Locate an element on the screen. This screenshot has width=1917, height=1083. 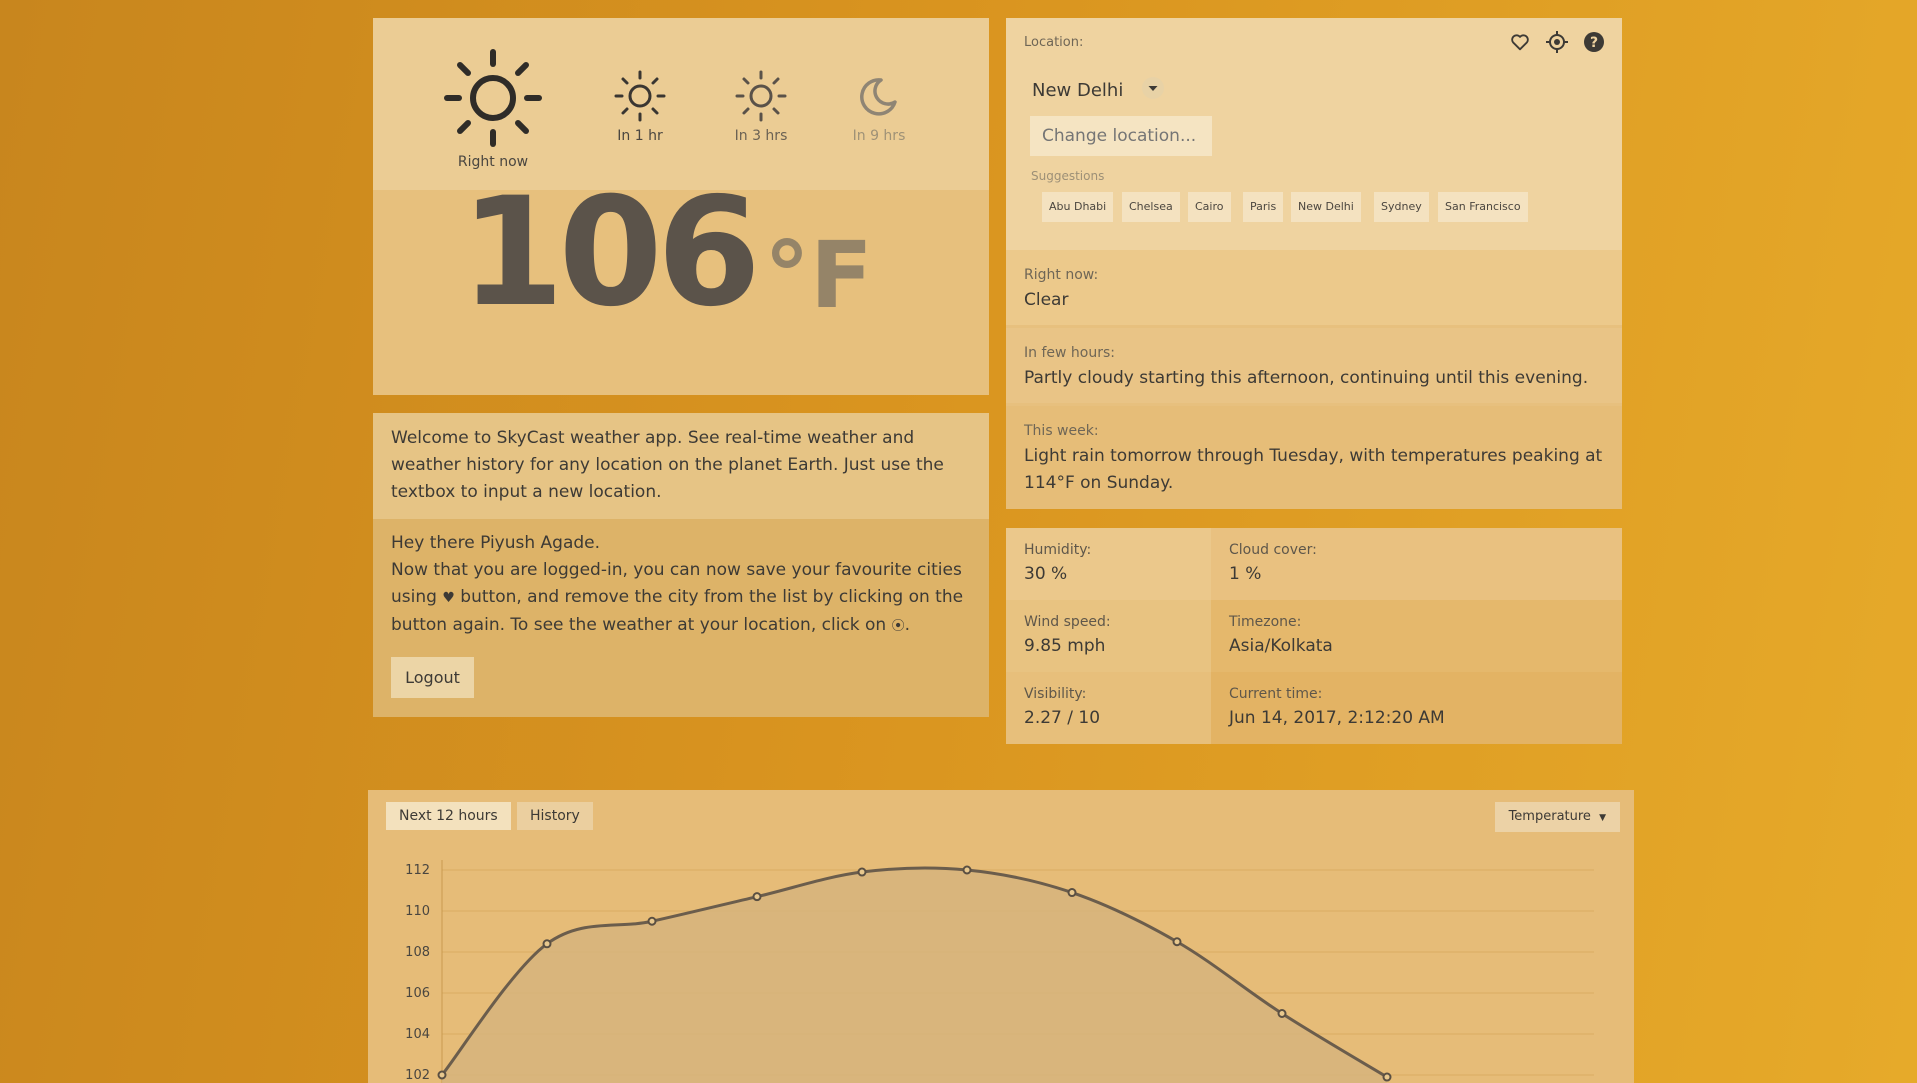
chevron-down-icon is located at coordinates (1153, 88).